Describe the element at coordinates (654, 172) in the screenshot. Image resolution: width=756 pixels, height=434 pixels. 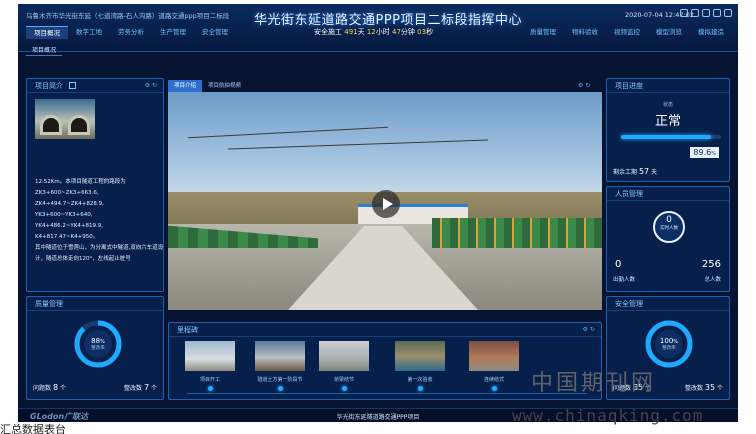
I see `remaining-unit: 天` at that location.